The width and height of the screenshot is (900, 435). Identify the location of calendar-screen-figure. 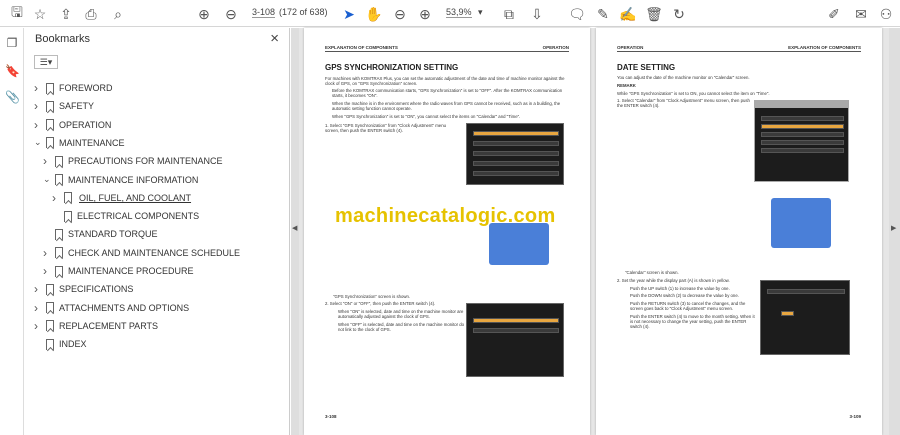
(805, 317).